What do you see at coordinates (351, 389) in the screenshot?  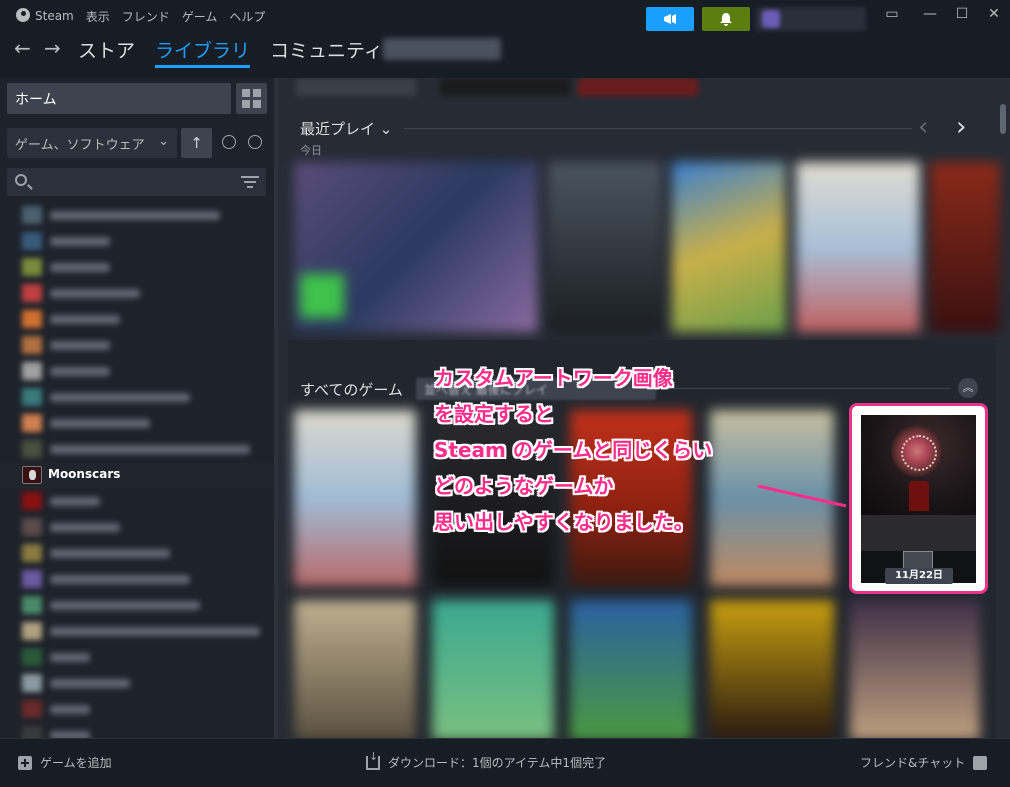 I see `all-games-title: すべてのゲーム` at bounding box center [351, 389].